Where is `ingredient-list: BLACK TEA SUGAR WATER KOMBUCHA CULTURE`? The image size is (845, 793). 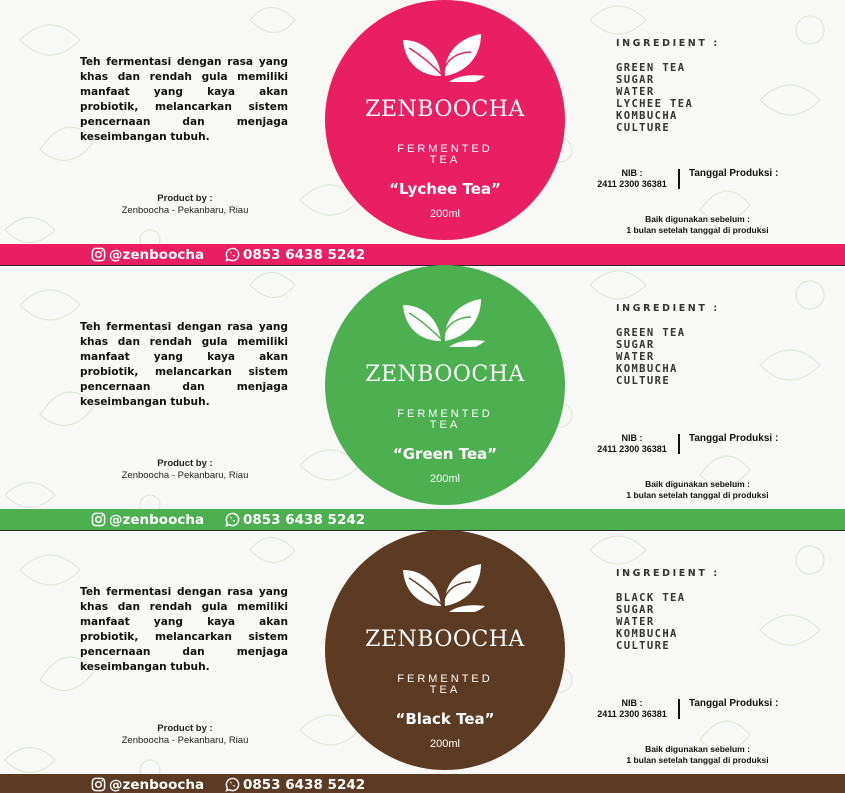
ingredient-list: BLACK TEA SUGAR WATER KOMBUCHA CULTURE is located at coordinates (651, 622).